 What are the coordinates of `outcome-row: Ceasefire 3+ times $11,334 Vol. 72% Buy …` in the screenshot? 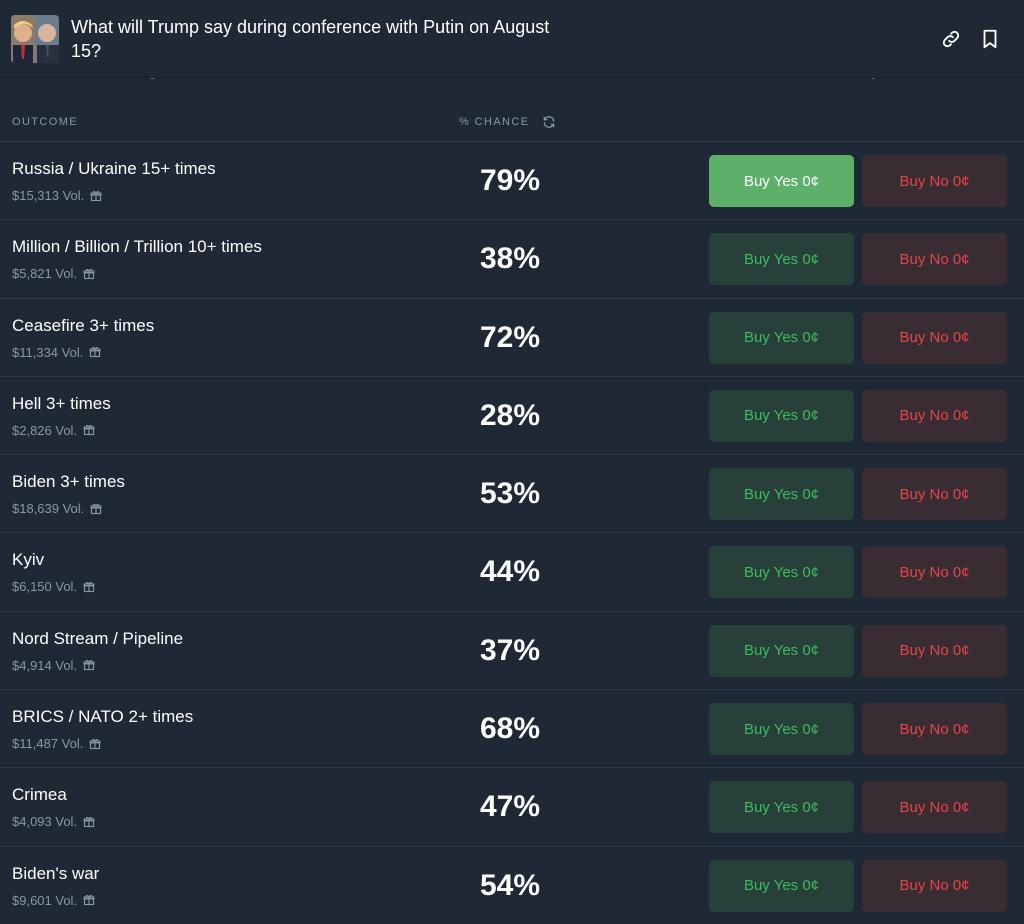 It's located at (512, 336).